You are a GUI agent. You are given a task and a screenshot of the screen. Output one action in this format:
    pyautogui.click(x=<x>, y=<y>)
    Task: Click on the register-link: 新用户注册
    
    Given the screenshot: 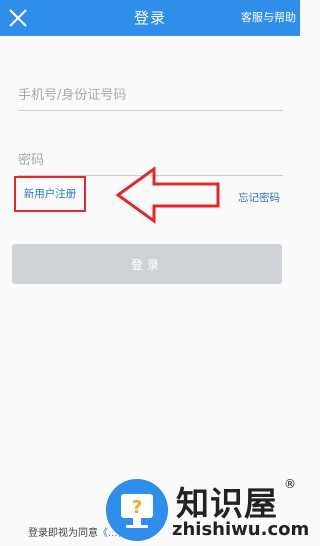 What is the action you would take?
    pyautogui.click(x=50, y=194)
    